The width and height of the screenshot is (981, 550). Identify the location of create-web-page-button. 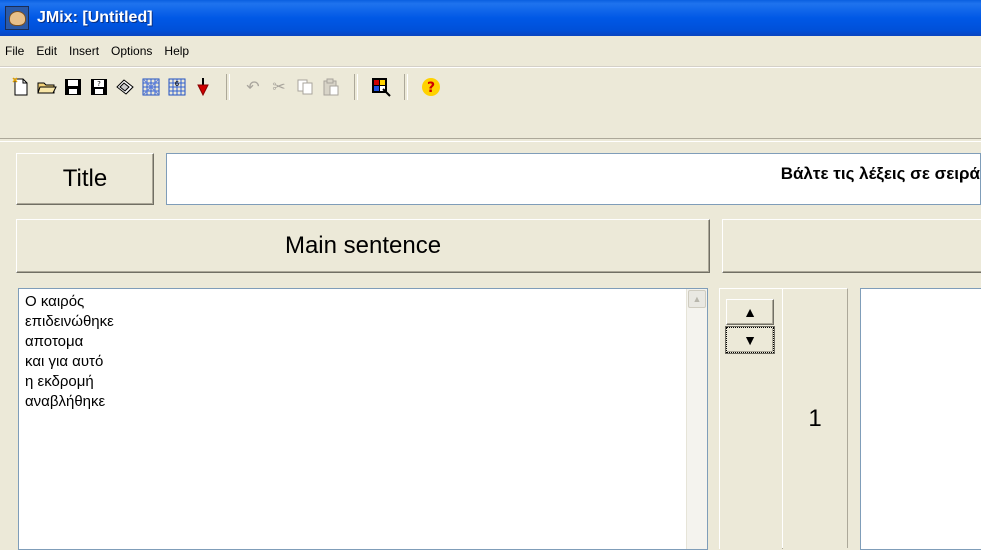
(151, 87).